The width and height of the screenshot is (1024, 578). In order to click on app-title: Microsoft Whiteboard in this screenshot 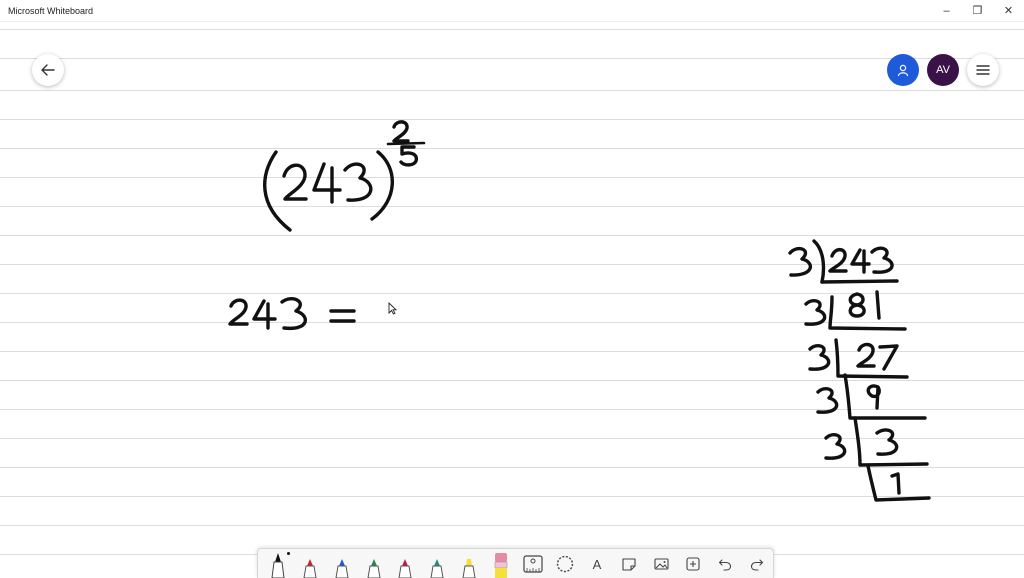, I will do `click(51, 10)`.